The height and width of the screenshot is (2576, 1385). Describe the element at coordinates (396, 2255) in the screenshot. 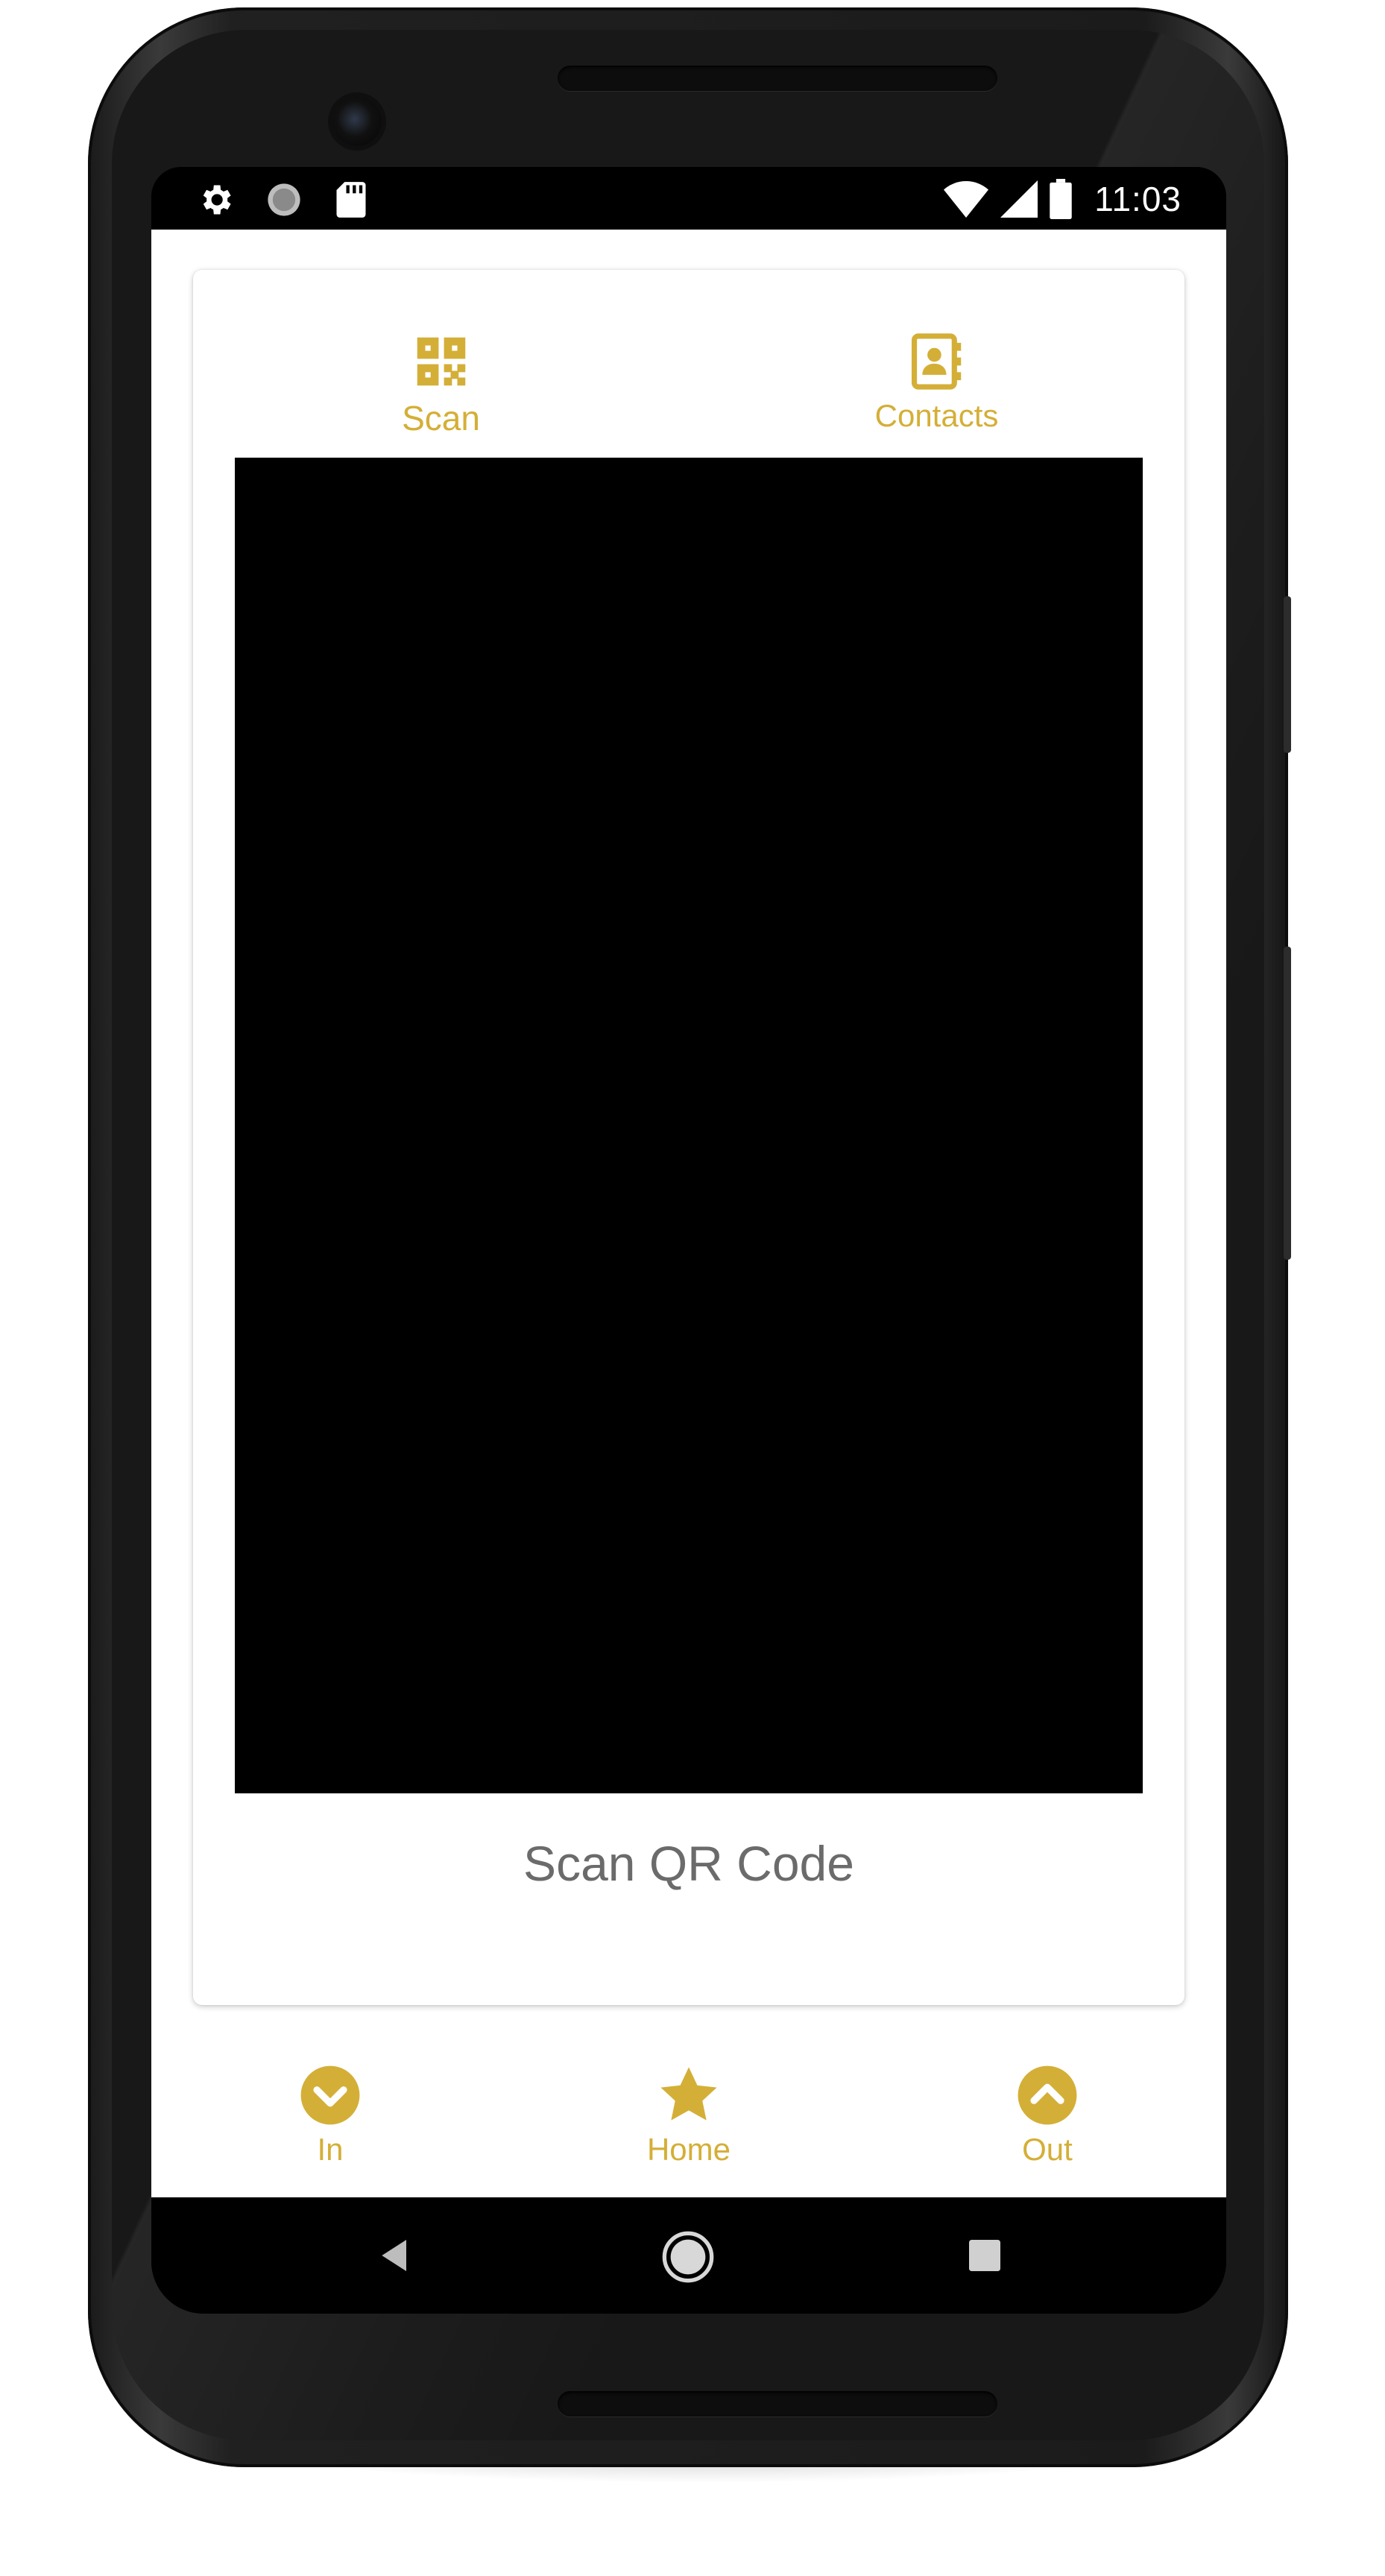

I see `back-icon` at that location.